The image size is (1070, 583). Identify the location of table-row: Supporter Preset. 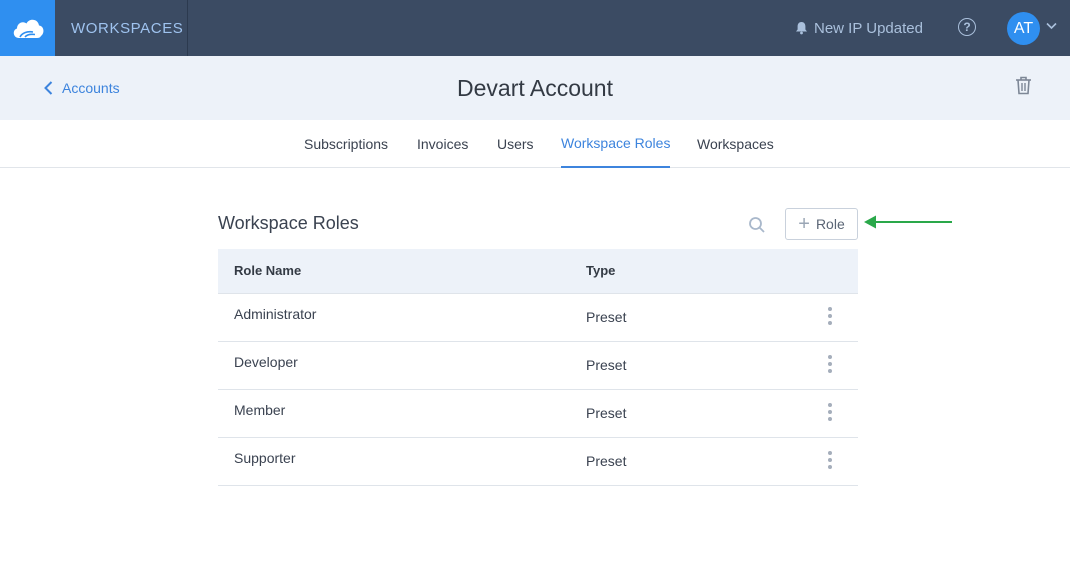
(538, 462).